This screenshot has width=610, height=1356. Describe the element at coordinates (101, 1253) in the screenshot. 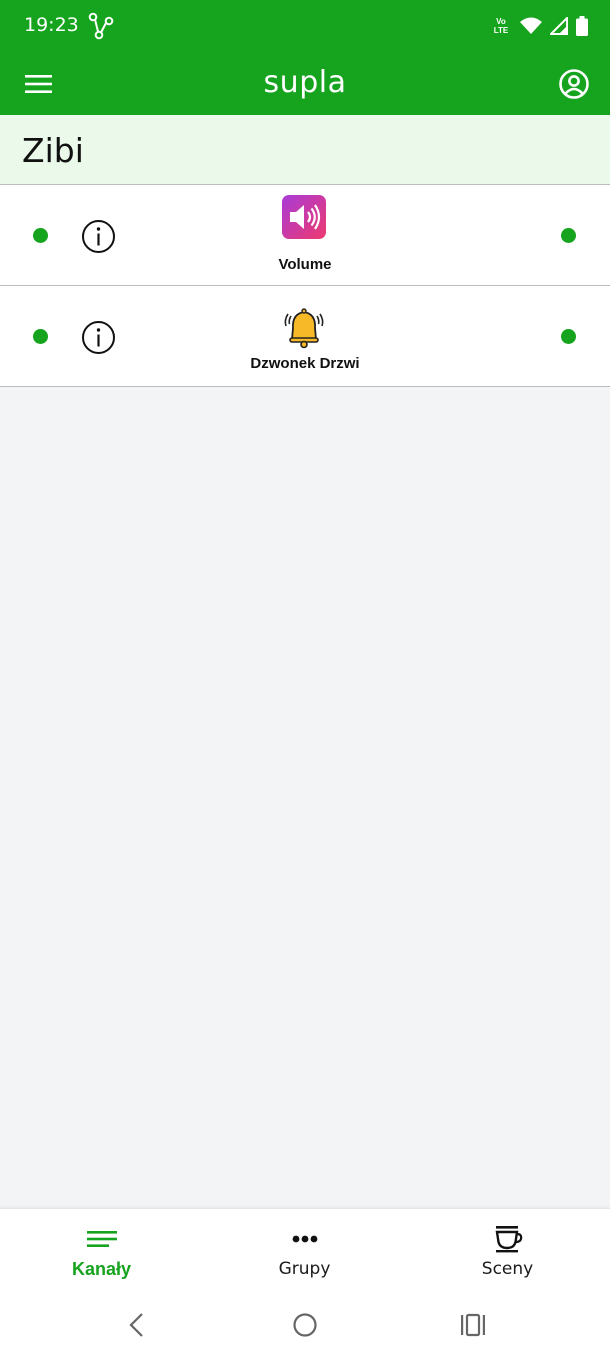

I see `tab-channels: Kanały` at that location.